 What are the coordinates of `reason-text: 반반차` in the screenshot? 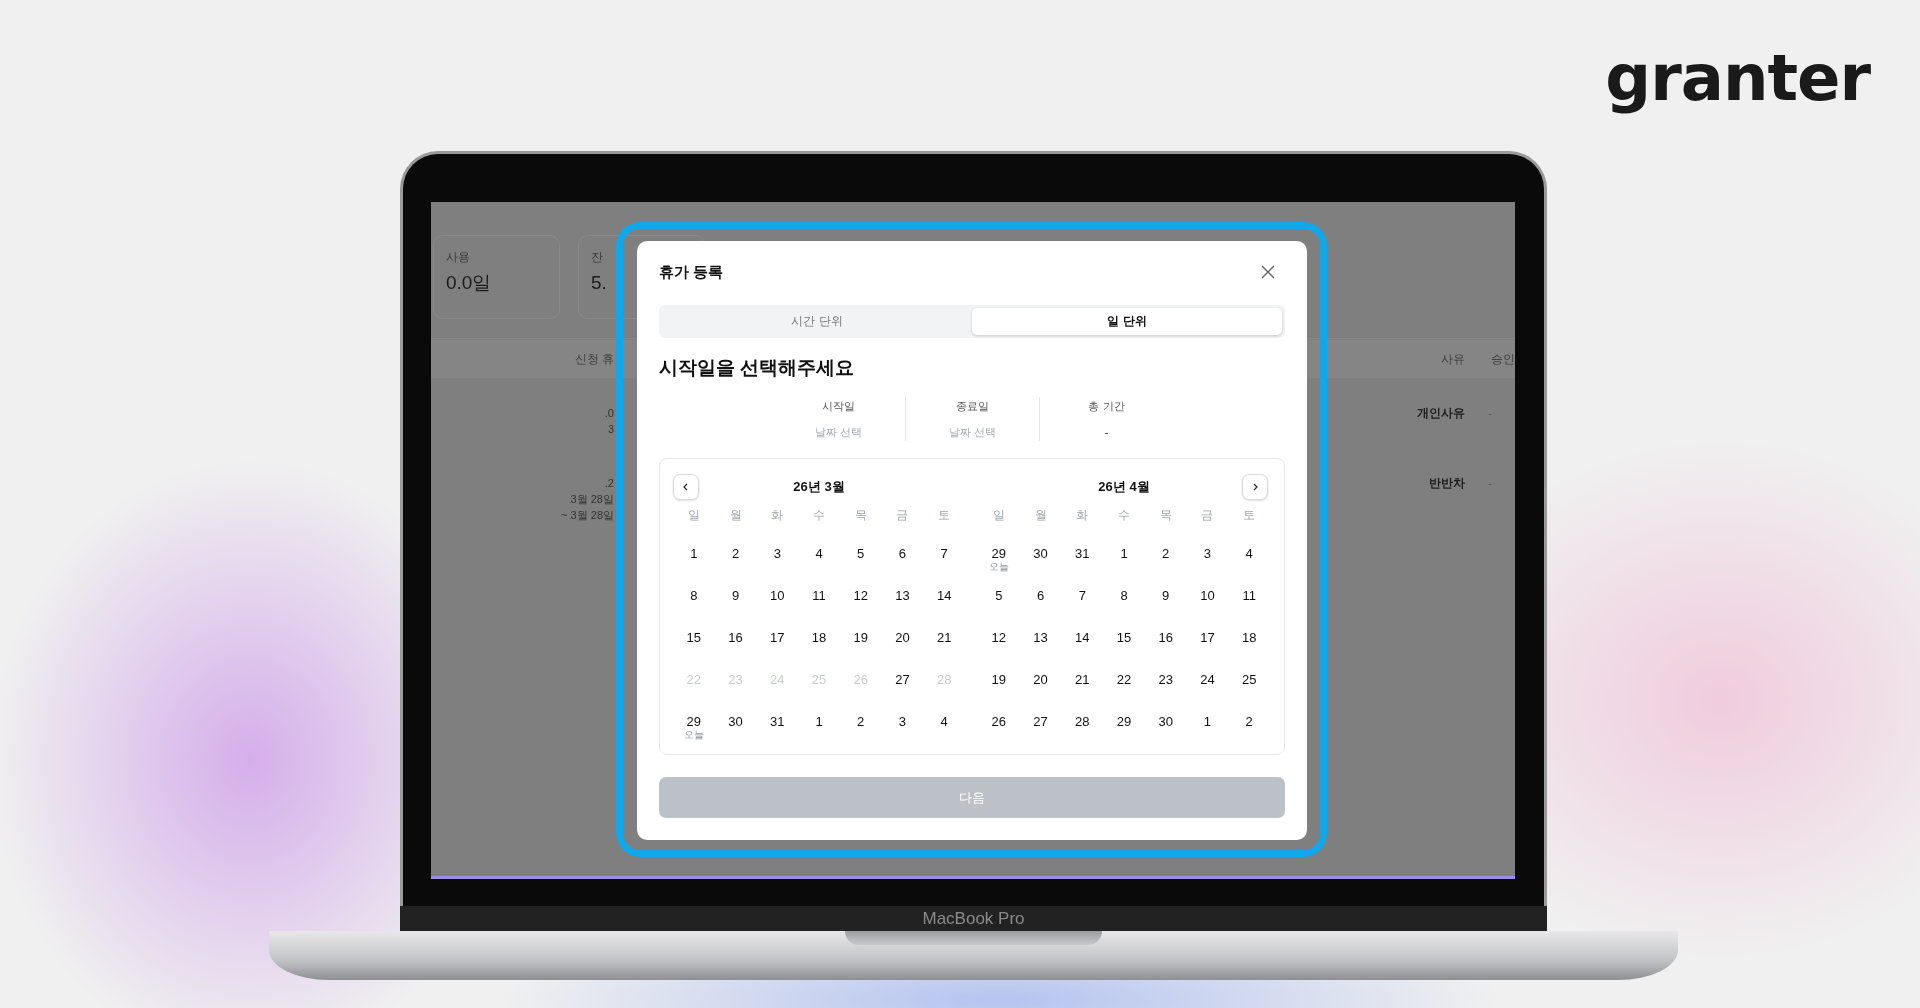 It's located at (1446, 483).